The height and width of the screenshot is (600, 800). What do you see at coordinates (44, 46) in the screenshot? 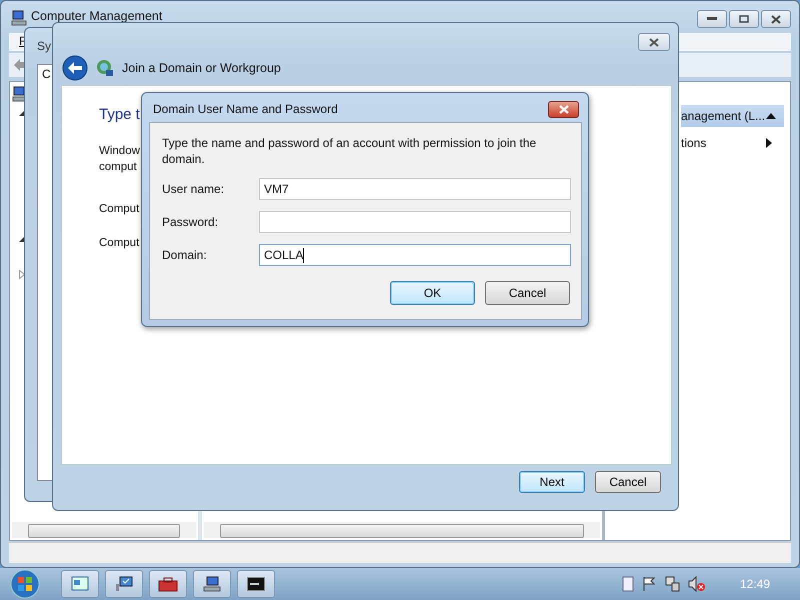
I see `window-title: Sy` at bounding box center [44, 46].